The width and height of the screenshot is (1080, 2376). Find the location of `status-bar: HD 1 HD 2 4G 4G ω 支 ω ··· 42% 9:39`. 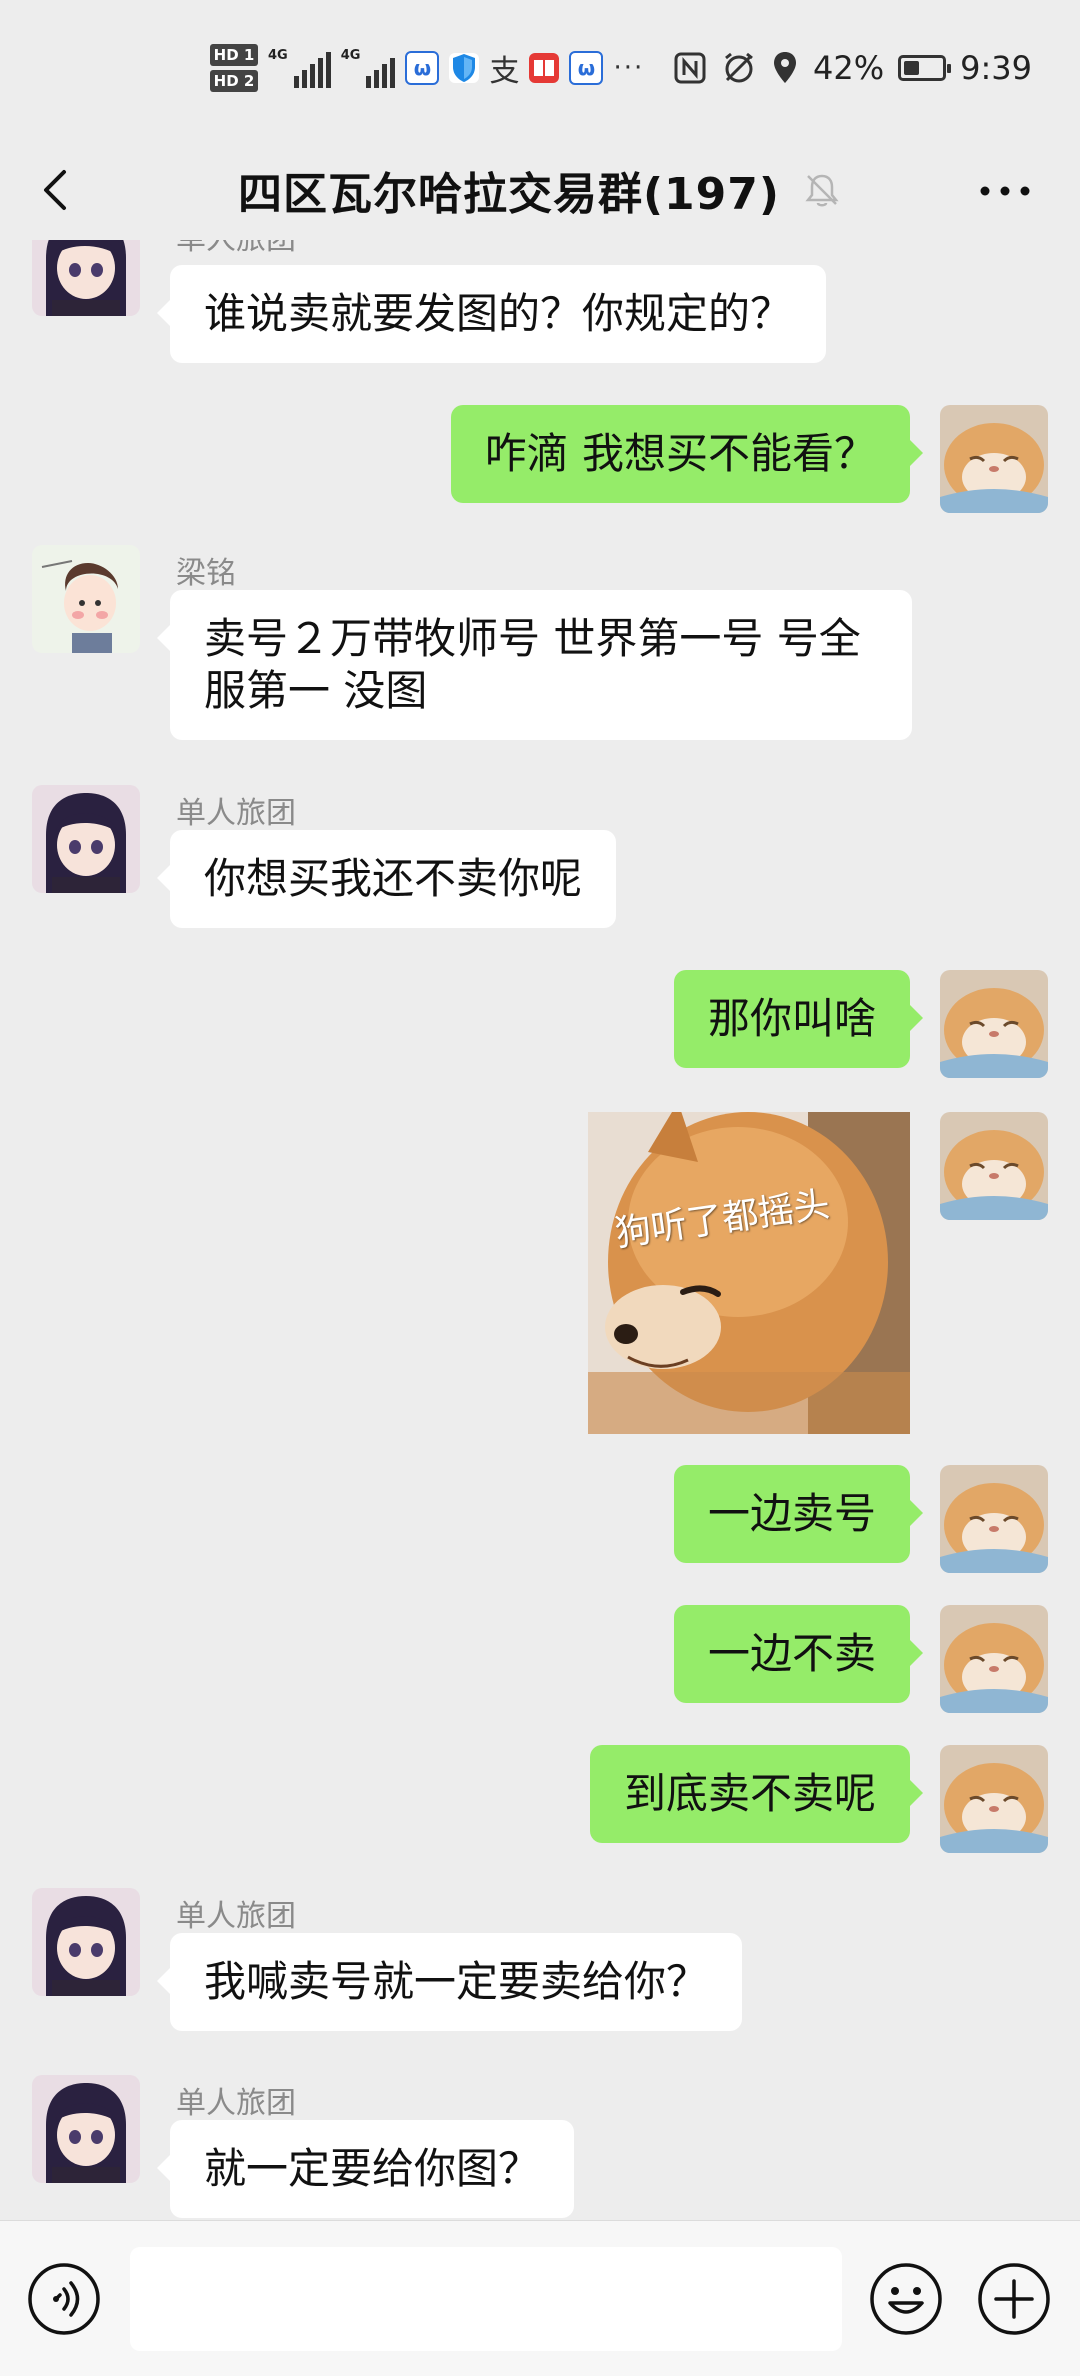

status-bar: HD 1 HD 2 4G 4G ω 支 ω ··· 42% 9:39 is located at coordinates (540, 70).